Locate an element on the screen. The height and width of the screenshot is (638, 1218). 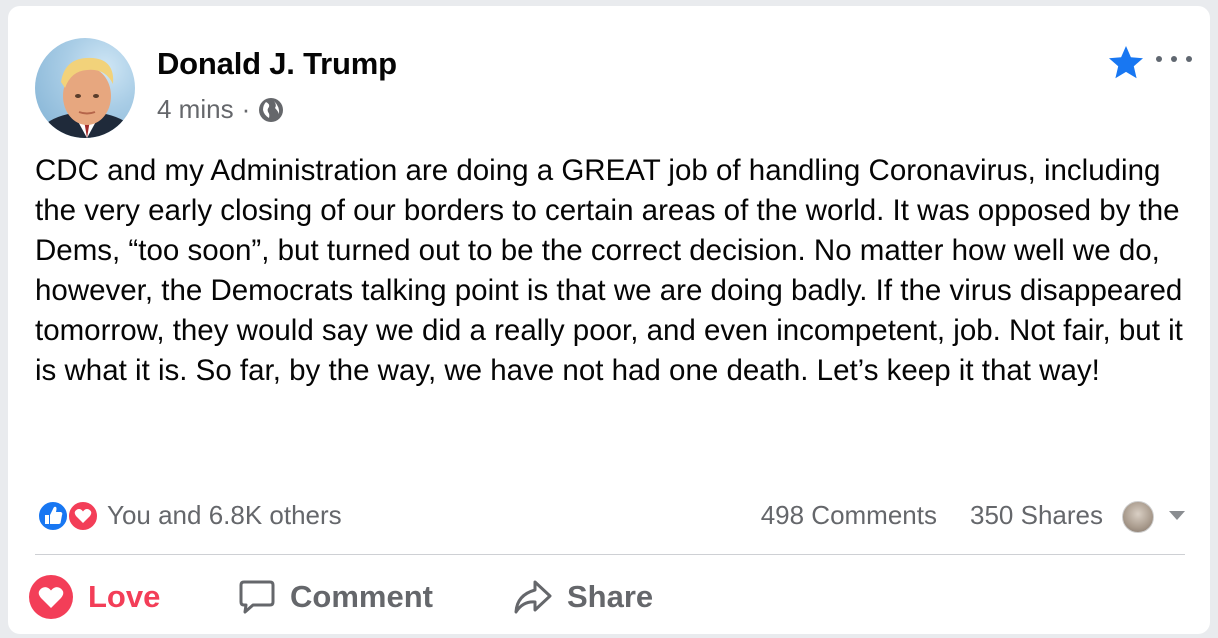
author-photo is located at coordinates (85, 97).